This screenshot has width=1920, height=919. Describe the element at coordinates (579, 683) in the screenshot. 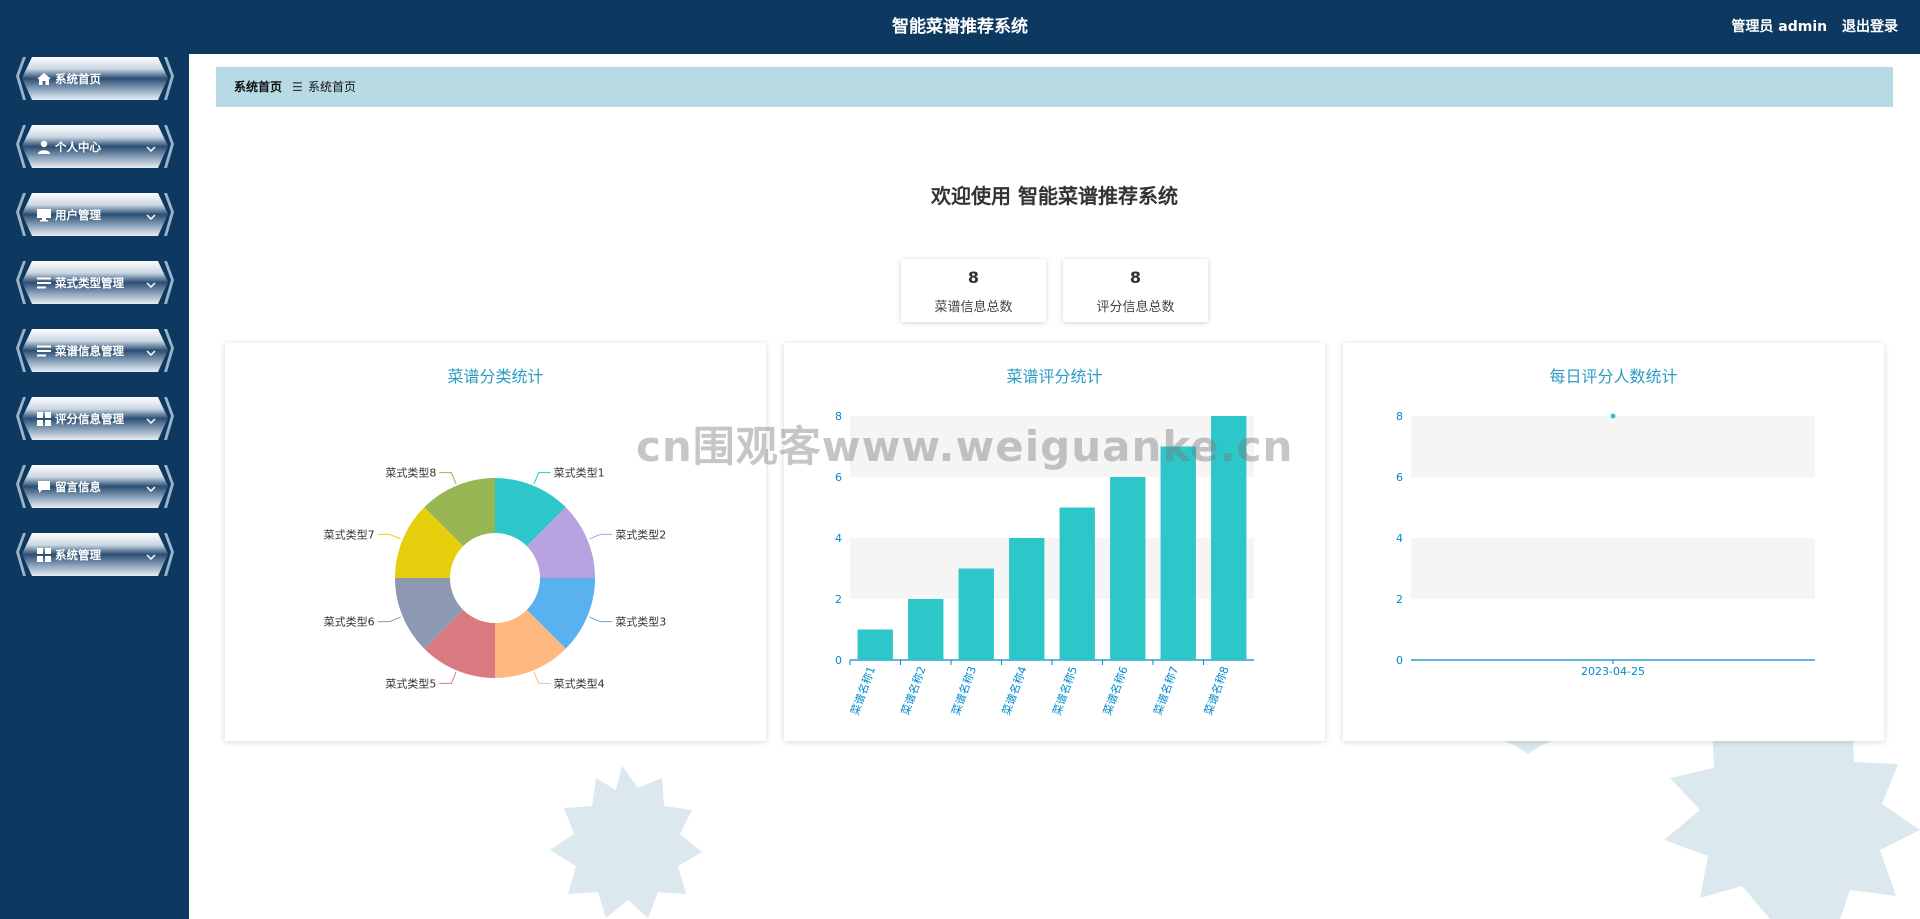

I see `pie-slice-label: 菜式类型4` at that location.